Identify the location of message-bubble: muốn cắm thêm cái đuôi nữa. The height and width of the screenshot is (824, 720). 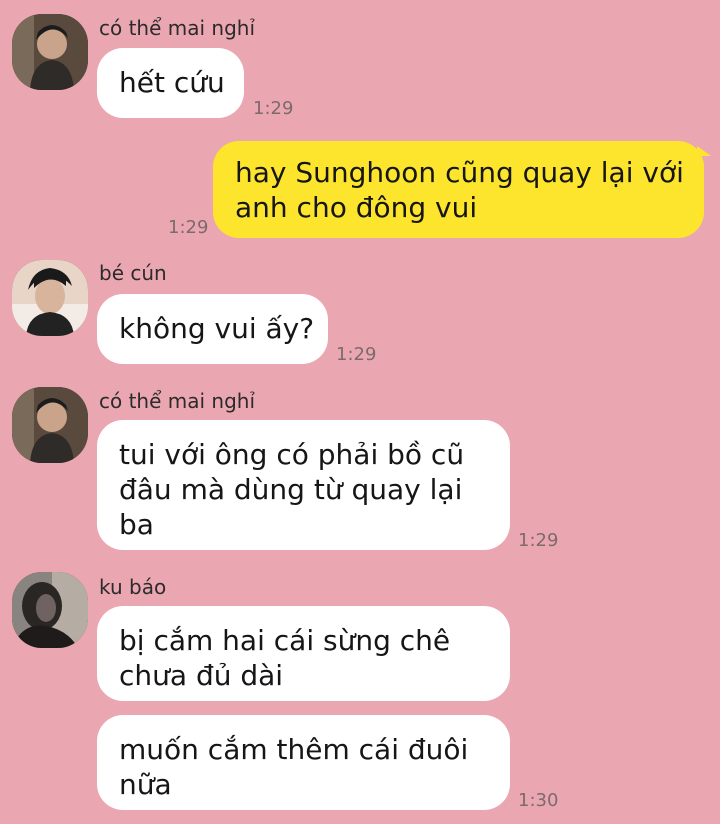
(303, 762).